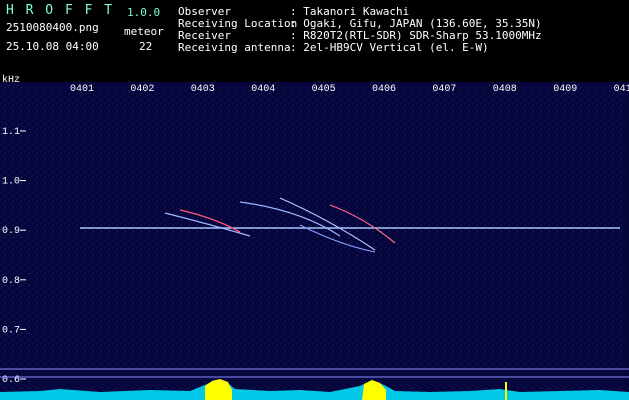 This screenshot has width=629, height=400. I want to click on time-tick-label: 0403, so click(203, 89).